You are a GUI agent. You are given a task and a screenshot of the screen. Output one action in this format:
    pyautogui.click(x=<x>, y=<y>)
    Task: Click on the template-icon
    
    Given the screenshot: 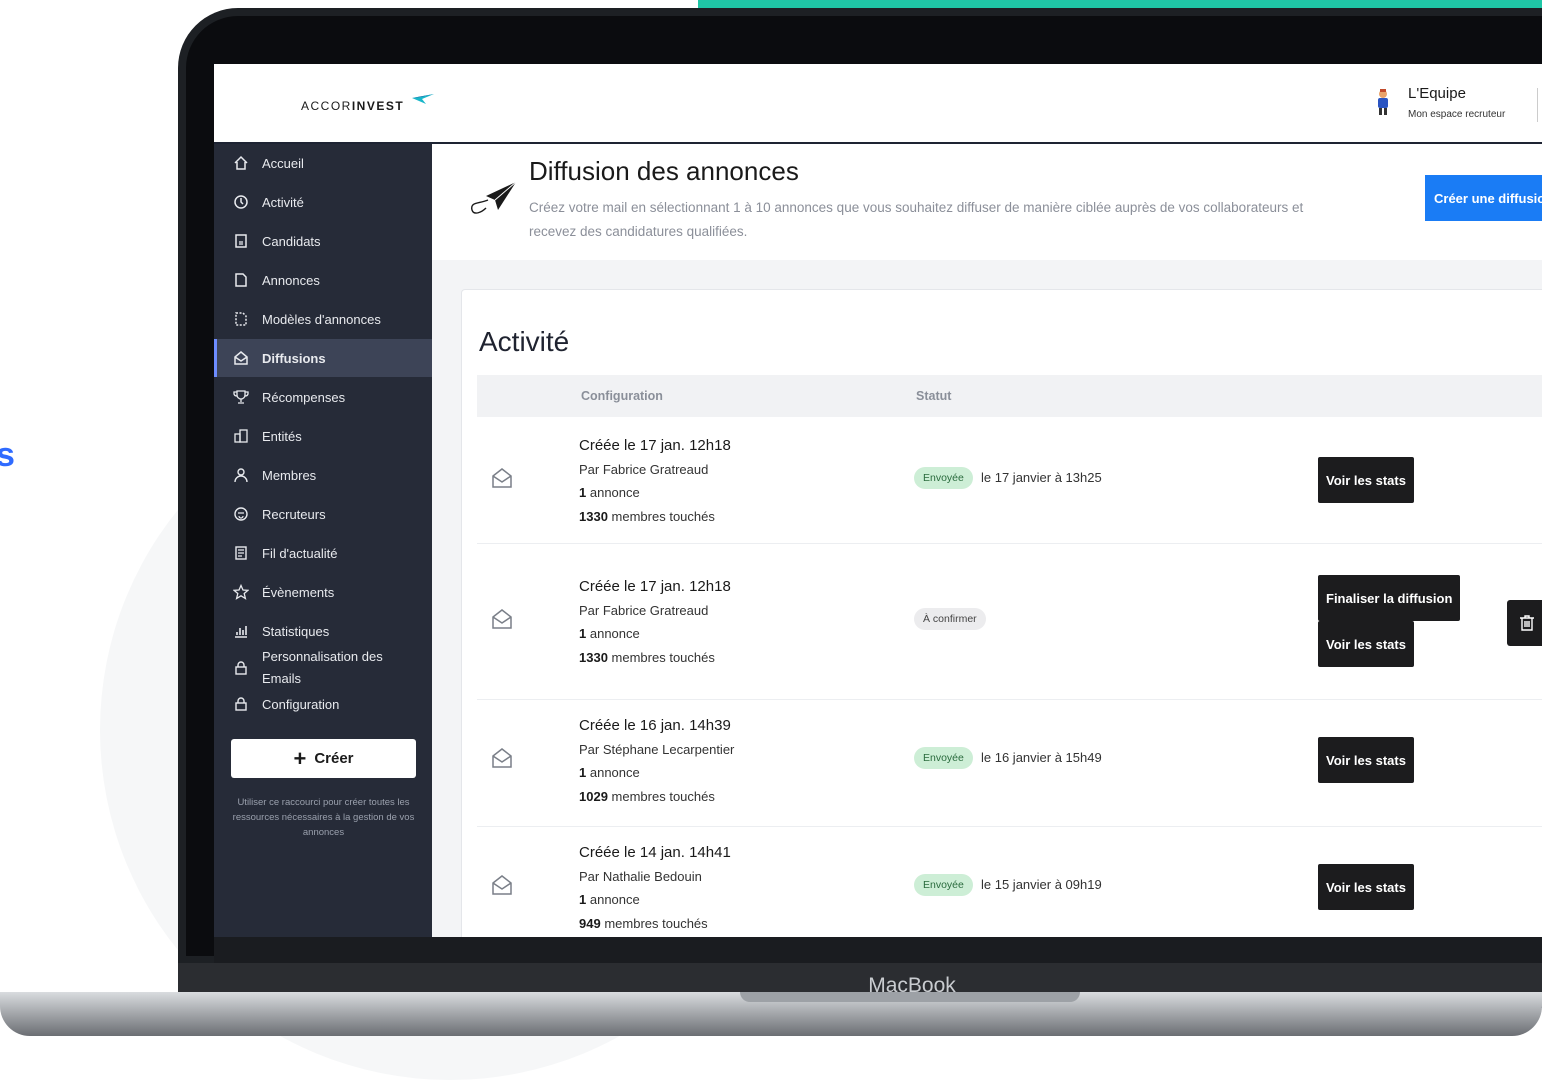 What is the action you would take?
    pyautogui.click(x=241, y=319)
    